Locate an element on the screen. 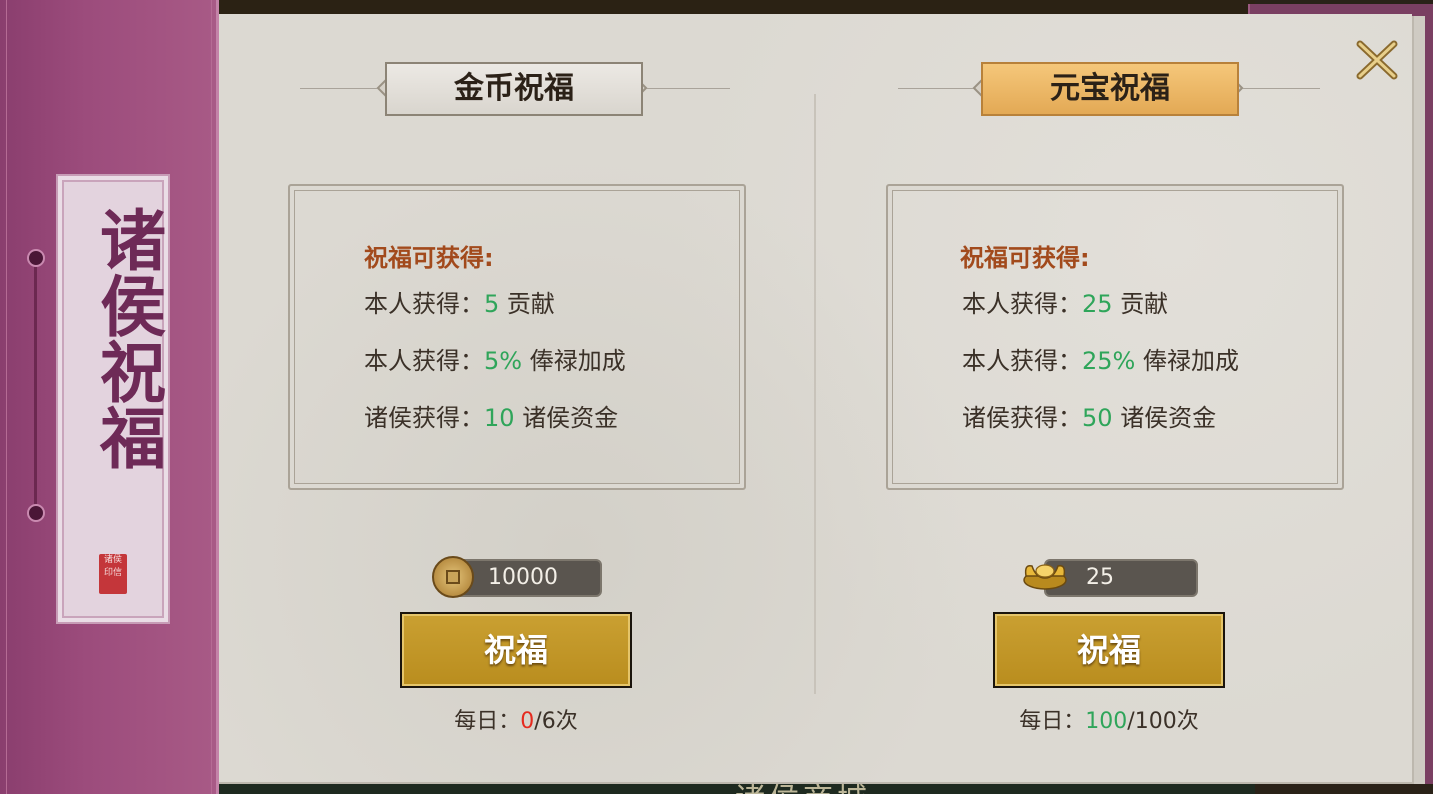  copper-coin-icon is located at coordinates (453, 577).